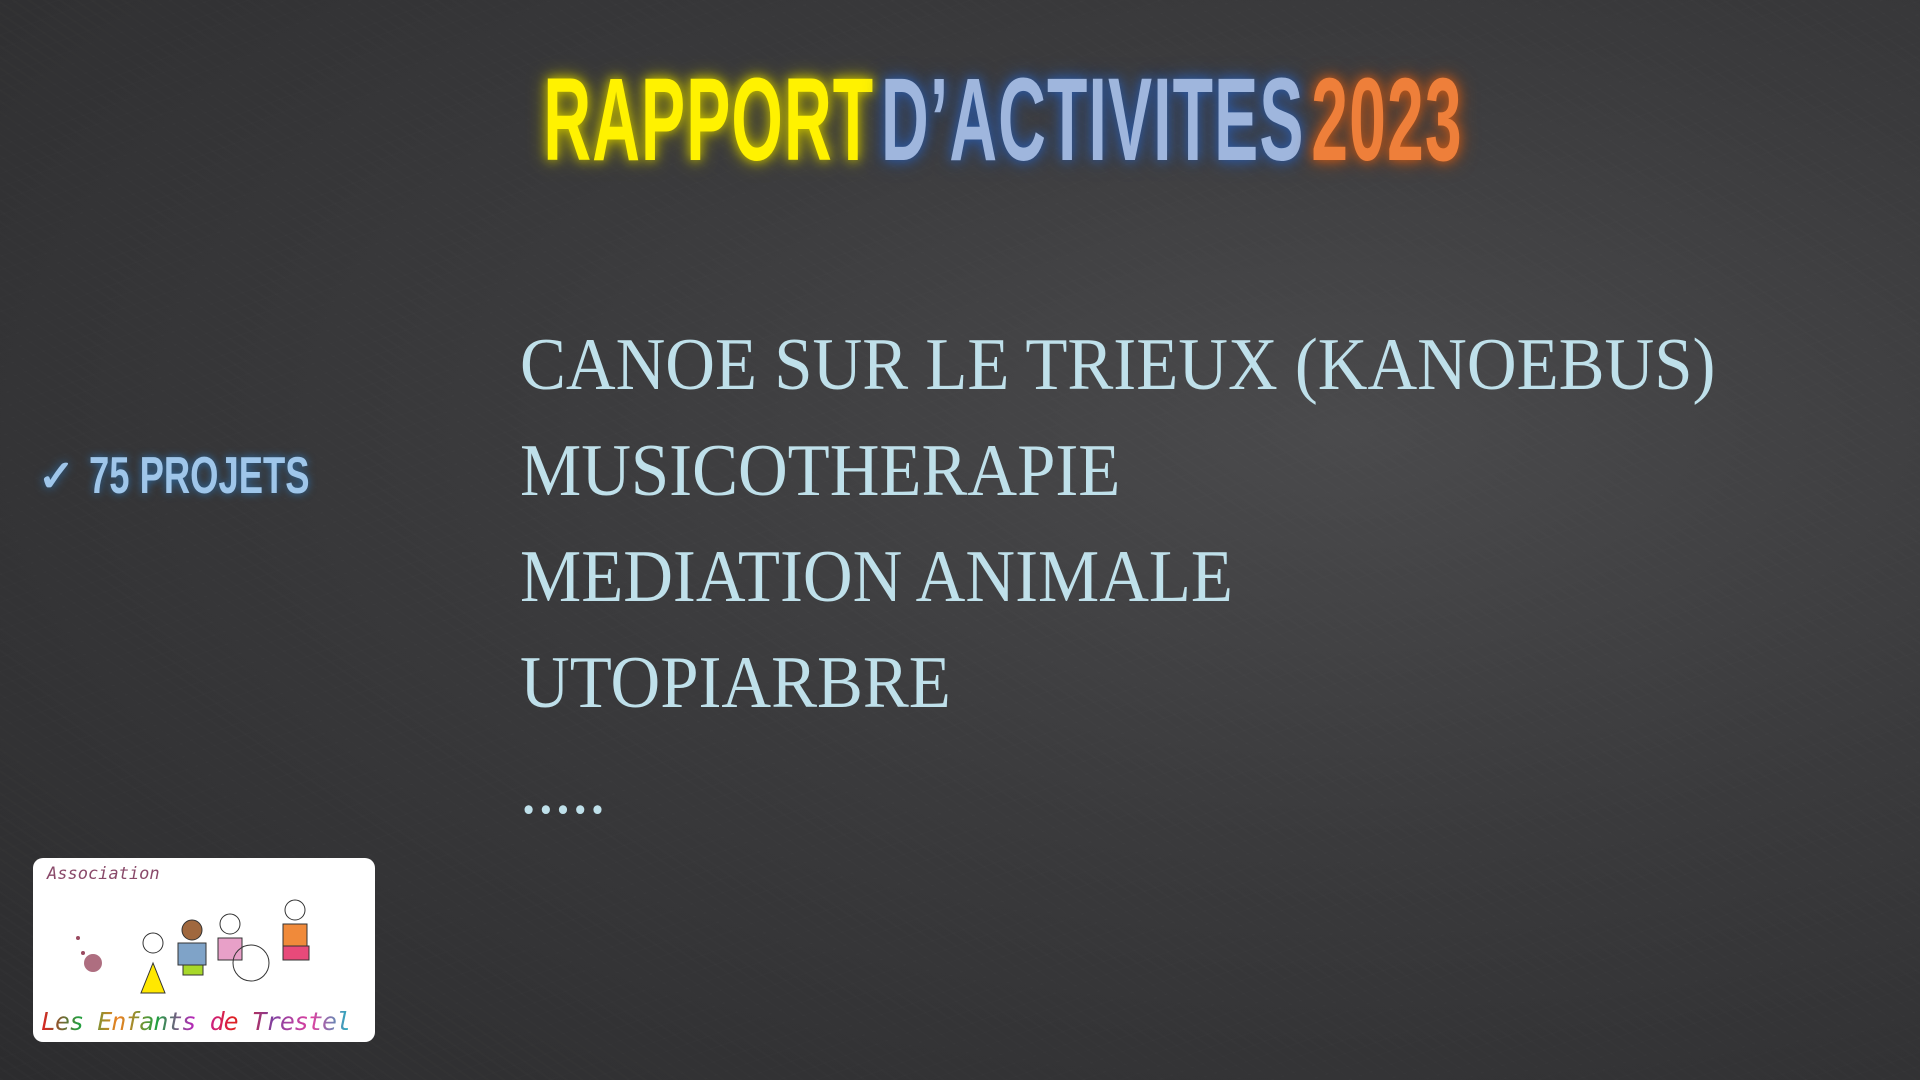 The image size is (1920, 1080). I want to click on activity-item: MUSICOTHERAPIE, so click(820, 471).